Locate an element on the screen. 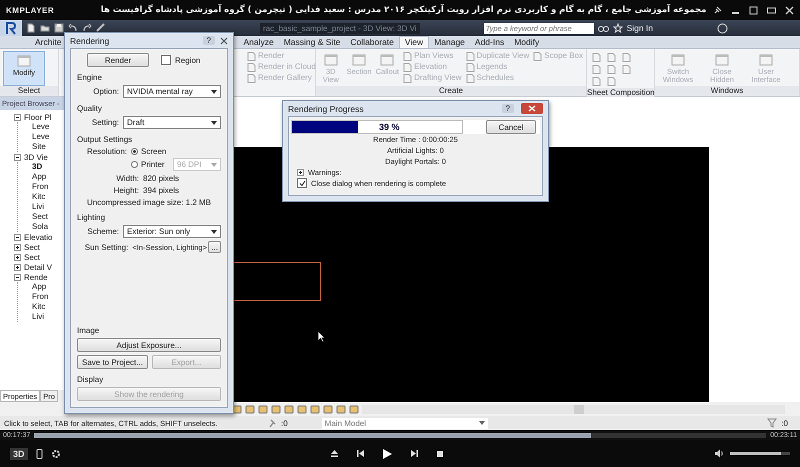 The height and width of the screenshot is (467, 800). tree-item: Rende is located at coordinates (36, 277).